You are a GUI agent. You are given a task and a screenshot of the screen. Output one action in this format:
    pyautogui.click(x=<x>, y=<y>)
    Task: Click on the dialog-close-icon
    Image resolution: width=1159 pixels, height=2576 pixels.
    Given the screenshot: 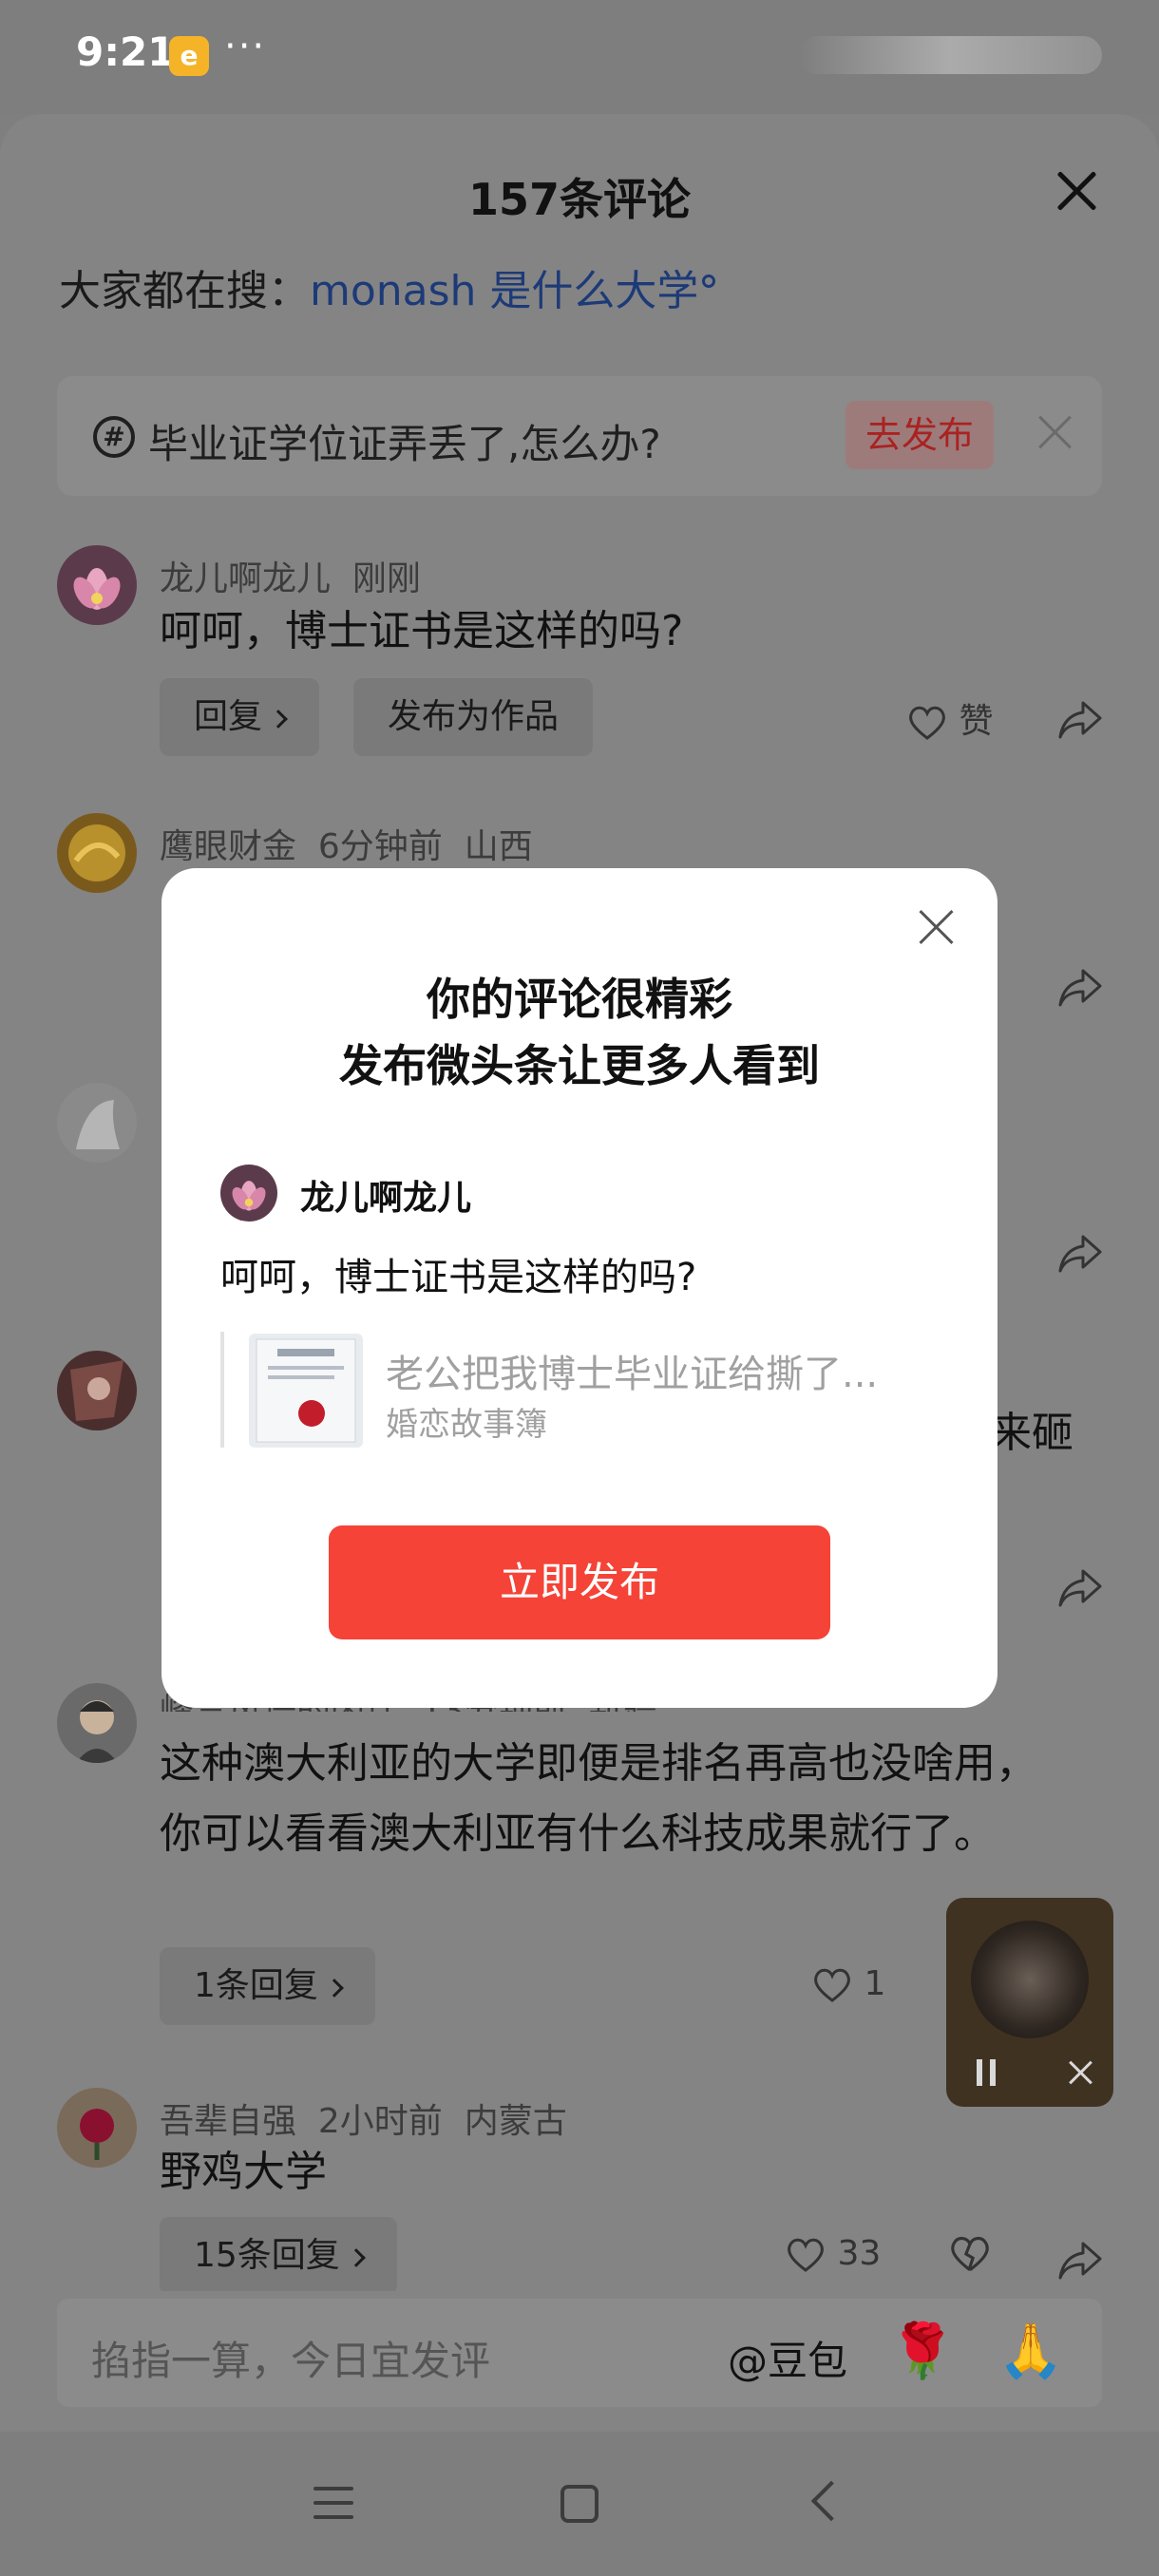 What is the action you would take?
    pyautogui.click(x=937, y=927)
    